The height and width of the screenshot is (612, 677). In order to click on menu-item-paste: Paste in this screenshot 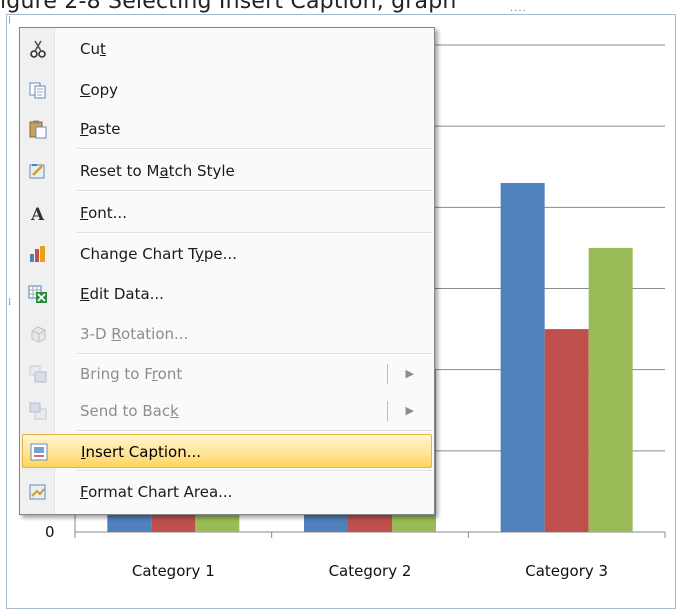, I will do `click(227, 129)`.